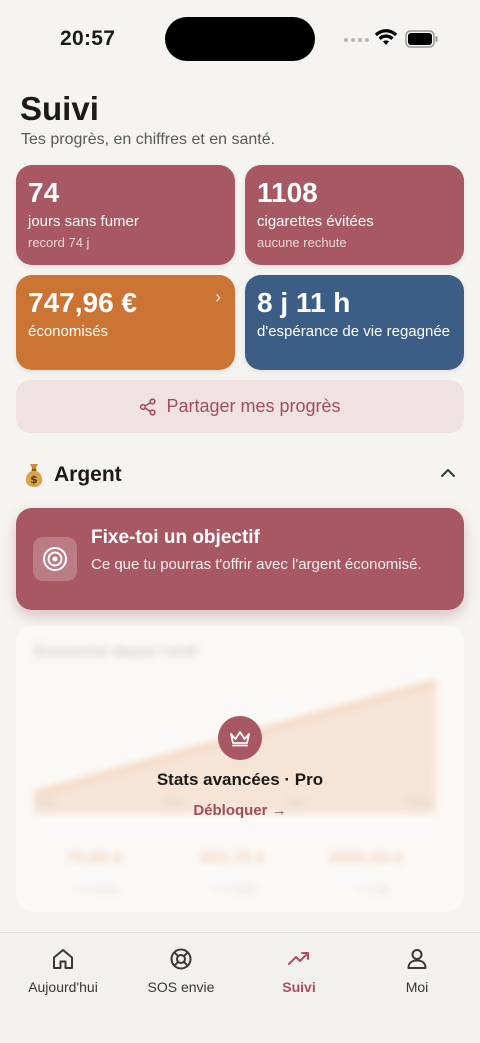 The height and width of the screenshot is (1043, 480). Describe the element at coordinates (304, 302) in the screenshot. I see `life-value: 8 j 11 h` at that location.